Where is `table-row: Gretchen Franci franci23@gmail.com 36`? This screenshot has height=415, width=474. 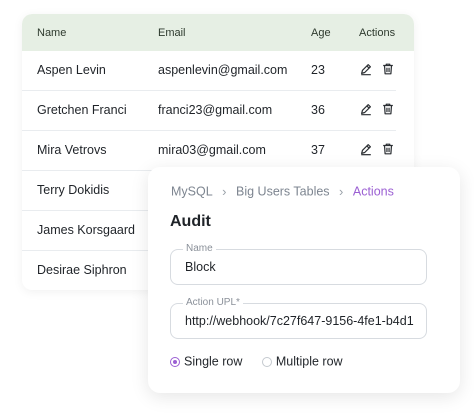 table-row: Gretchen Franci franci23@gmail.com 36 is located at coordinates (209, 111).